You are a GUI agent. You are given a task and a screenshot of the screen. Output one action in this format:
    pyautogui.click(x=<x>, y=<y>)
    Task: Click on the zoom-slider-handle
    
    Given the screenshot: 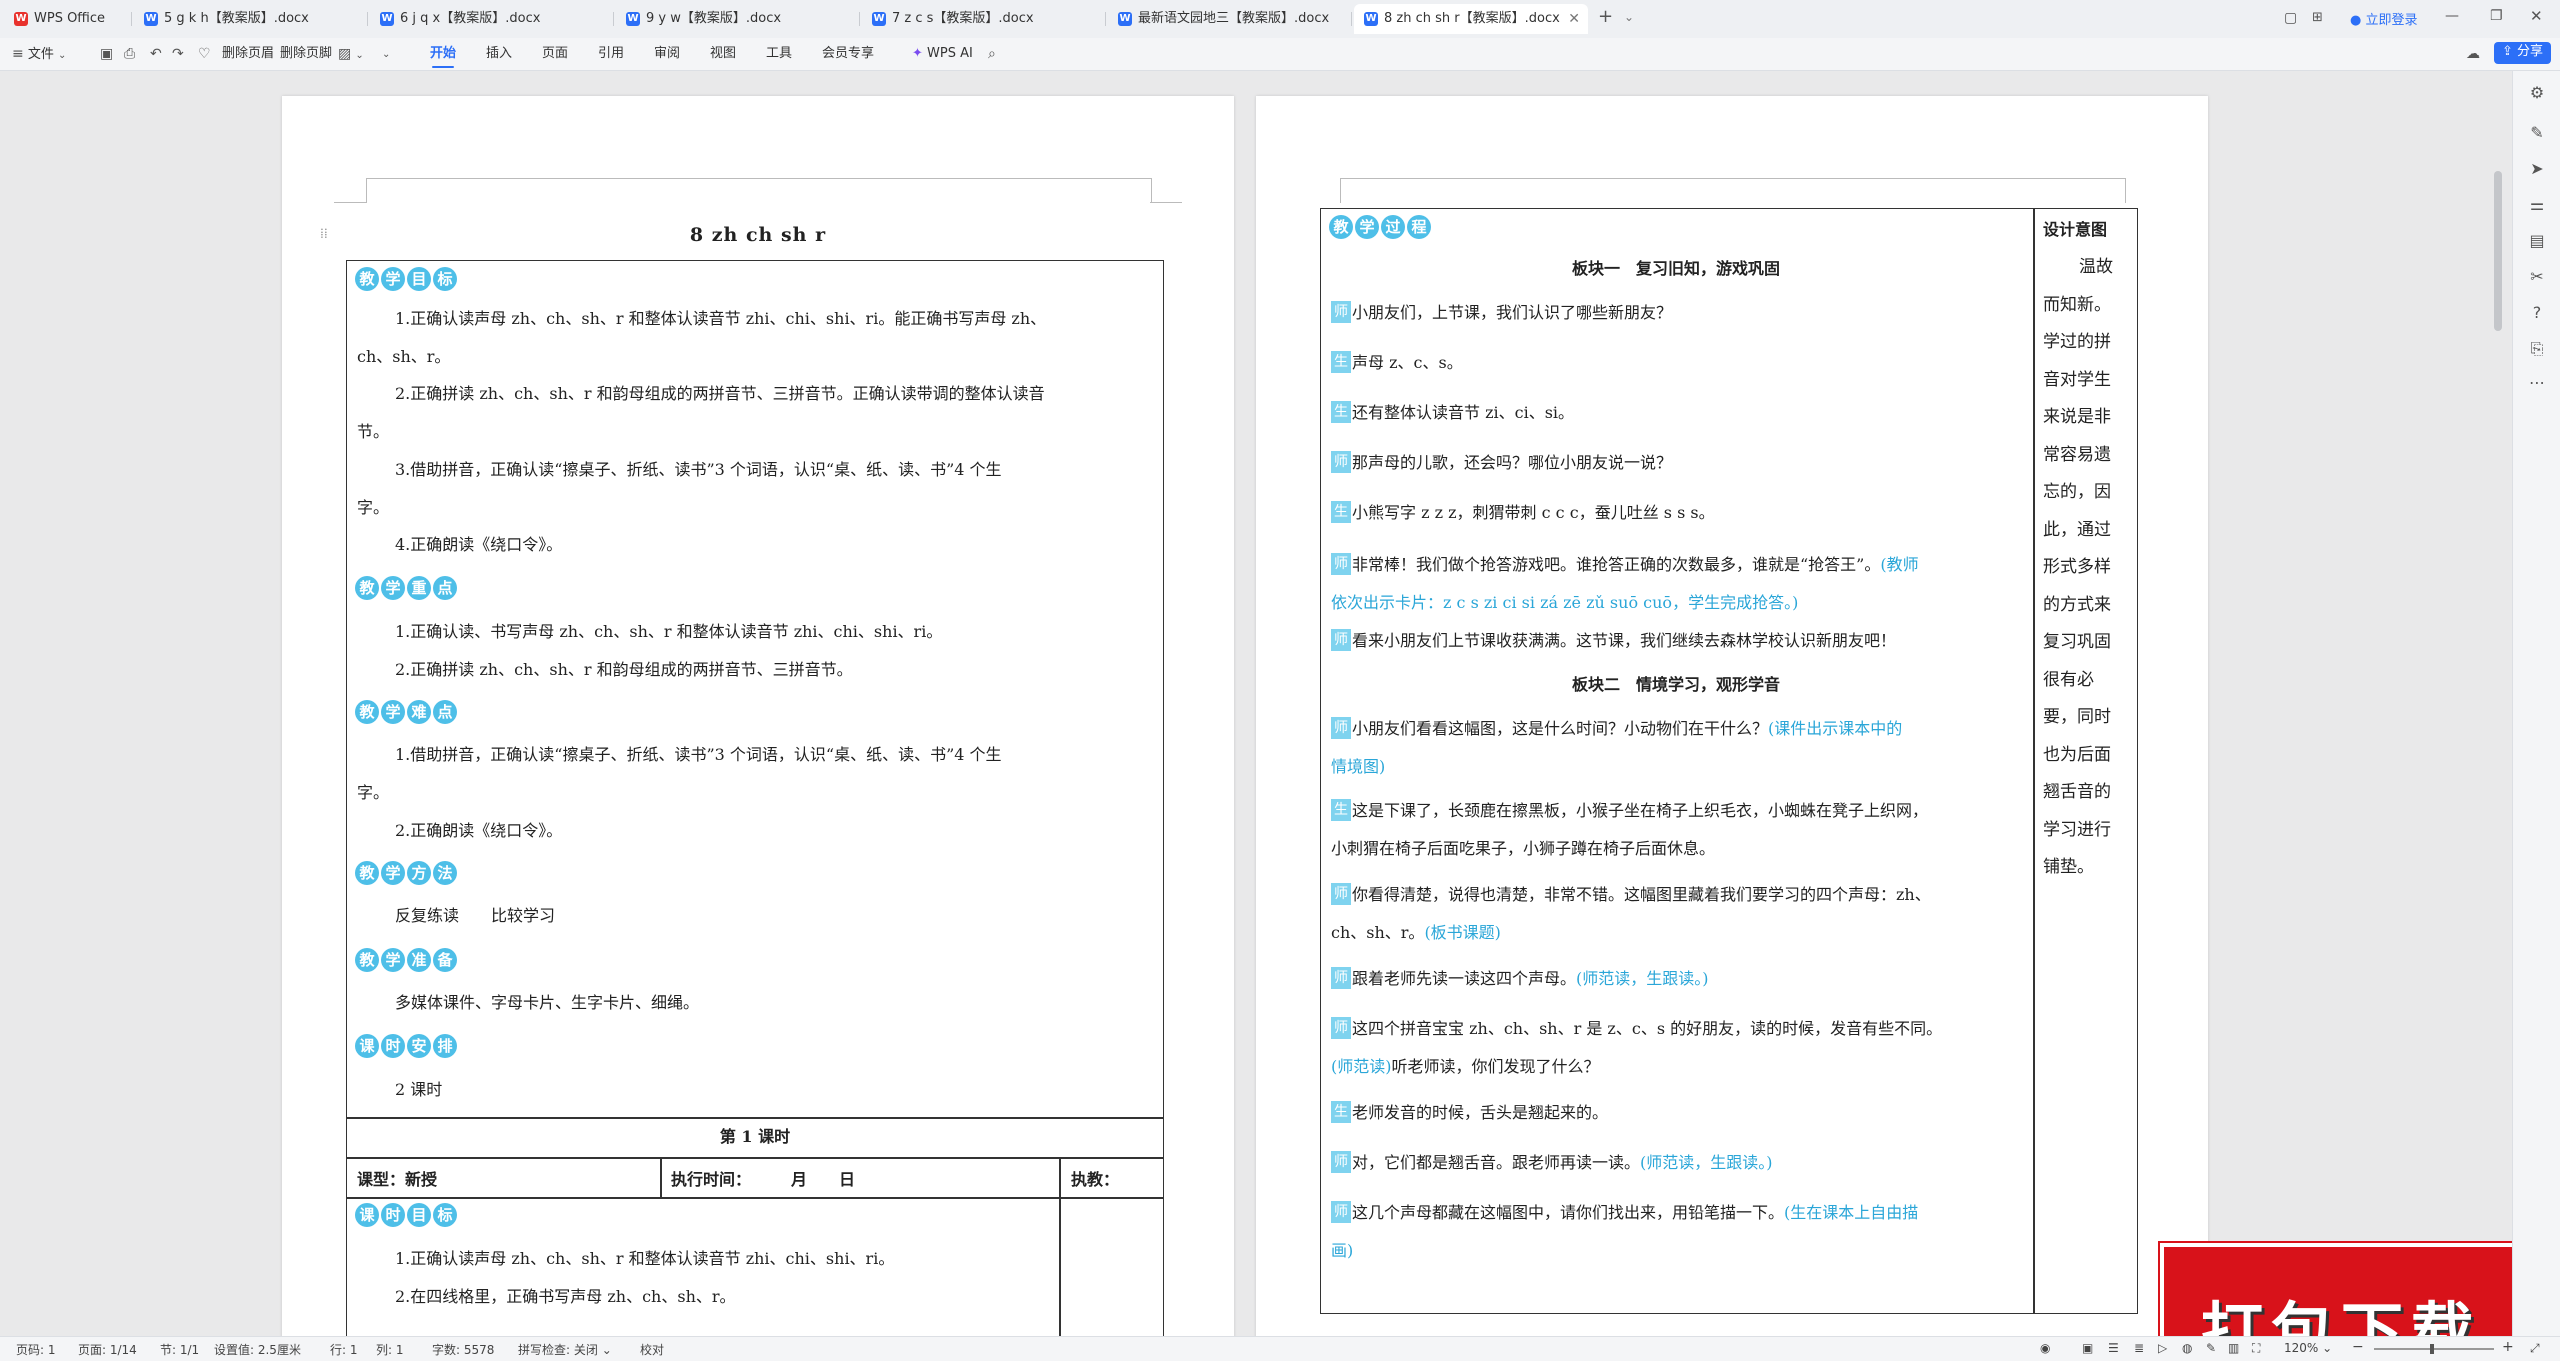 What is the action you would take?
    pyautogui.click(x=2432, y=1349)
    